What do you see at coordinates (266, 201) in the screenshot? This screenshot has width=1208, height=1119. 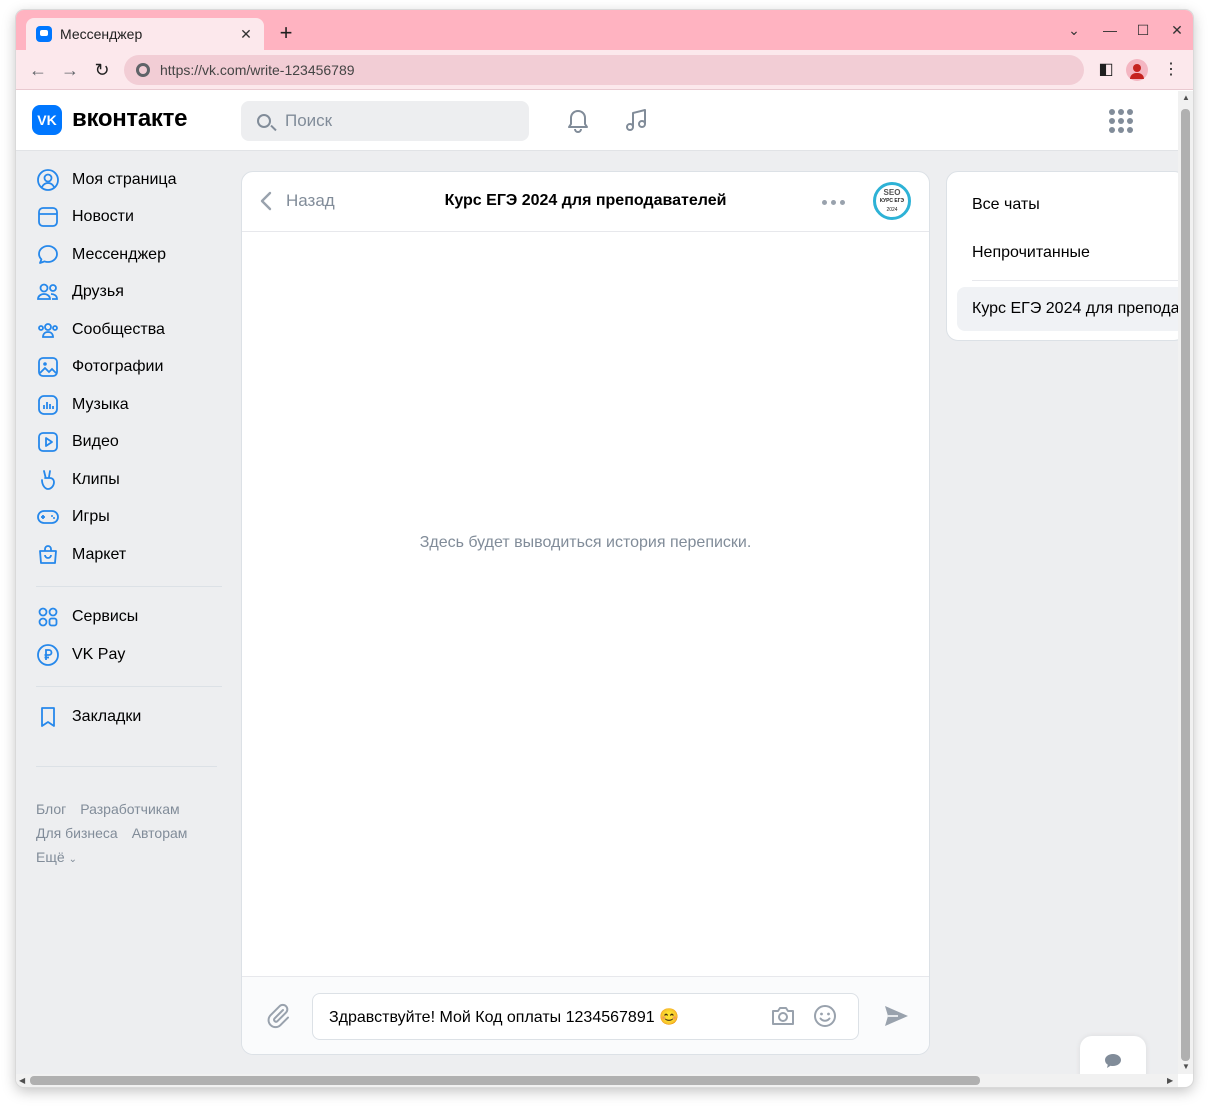 I see `chevron-left-icon` at bounding box center [266, 201].